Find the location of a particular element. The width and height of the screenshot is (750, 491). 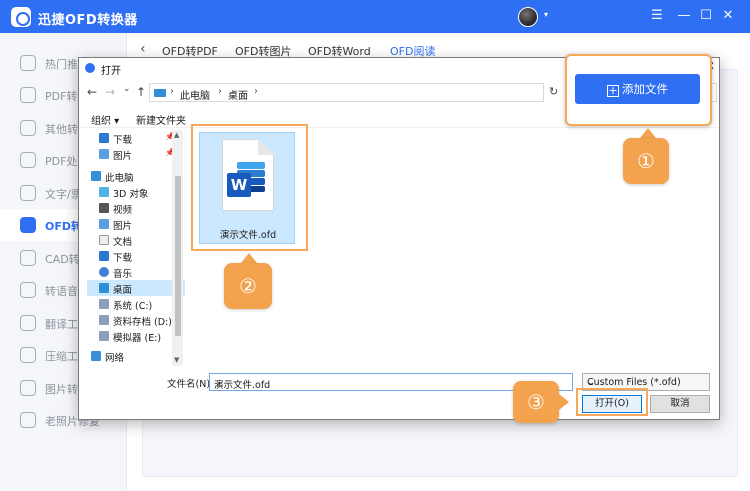

music-icon is located at coordinates (104, 272).